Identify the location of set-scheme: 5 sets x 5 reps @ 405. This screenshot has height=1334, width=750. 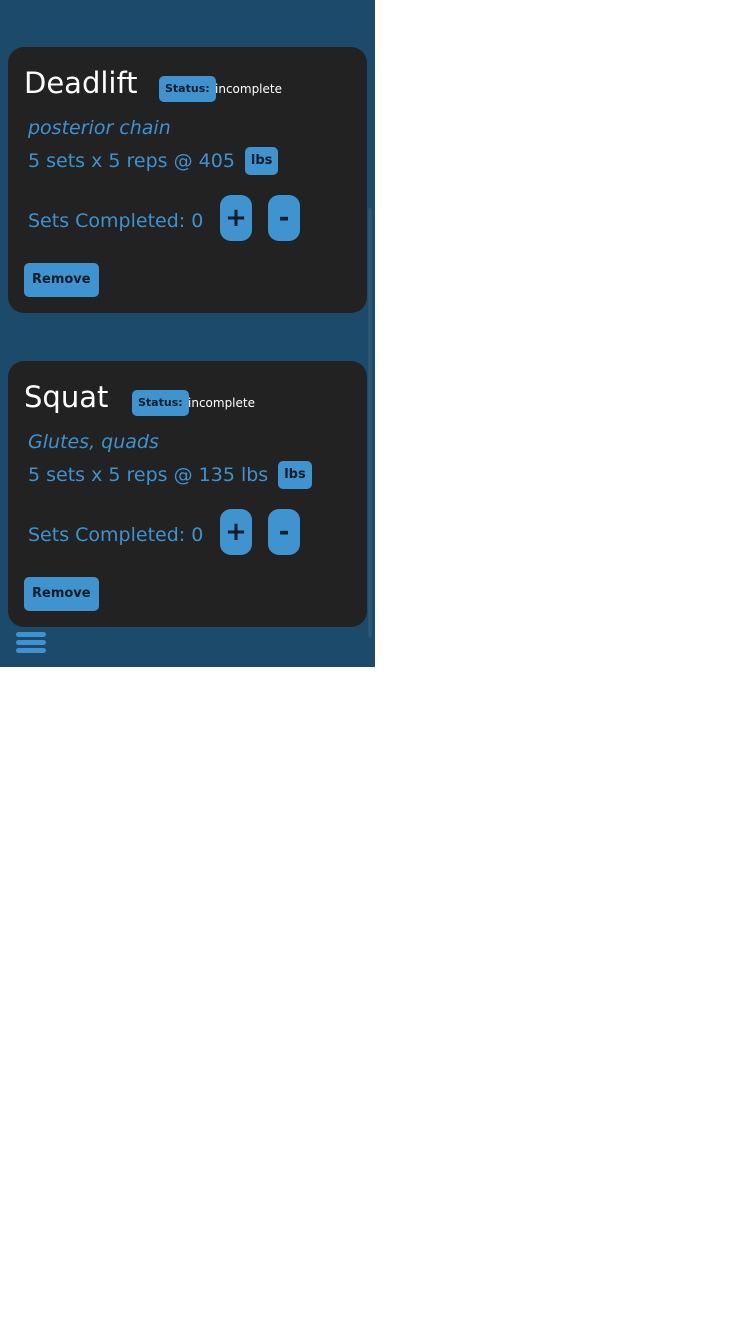
(131, 161).